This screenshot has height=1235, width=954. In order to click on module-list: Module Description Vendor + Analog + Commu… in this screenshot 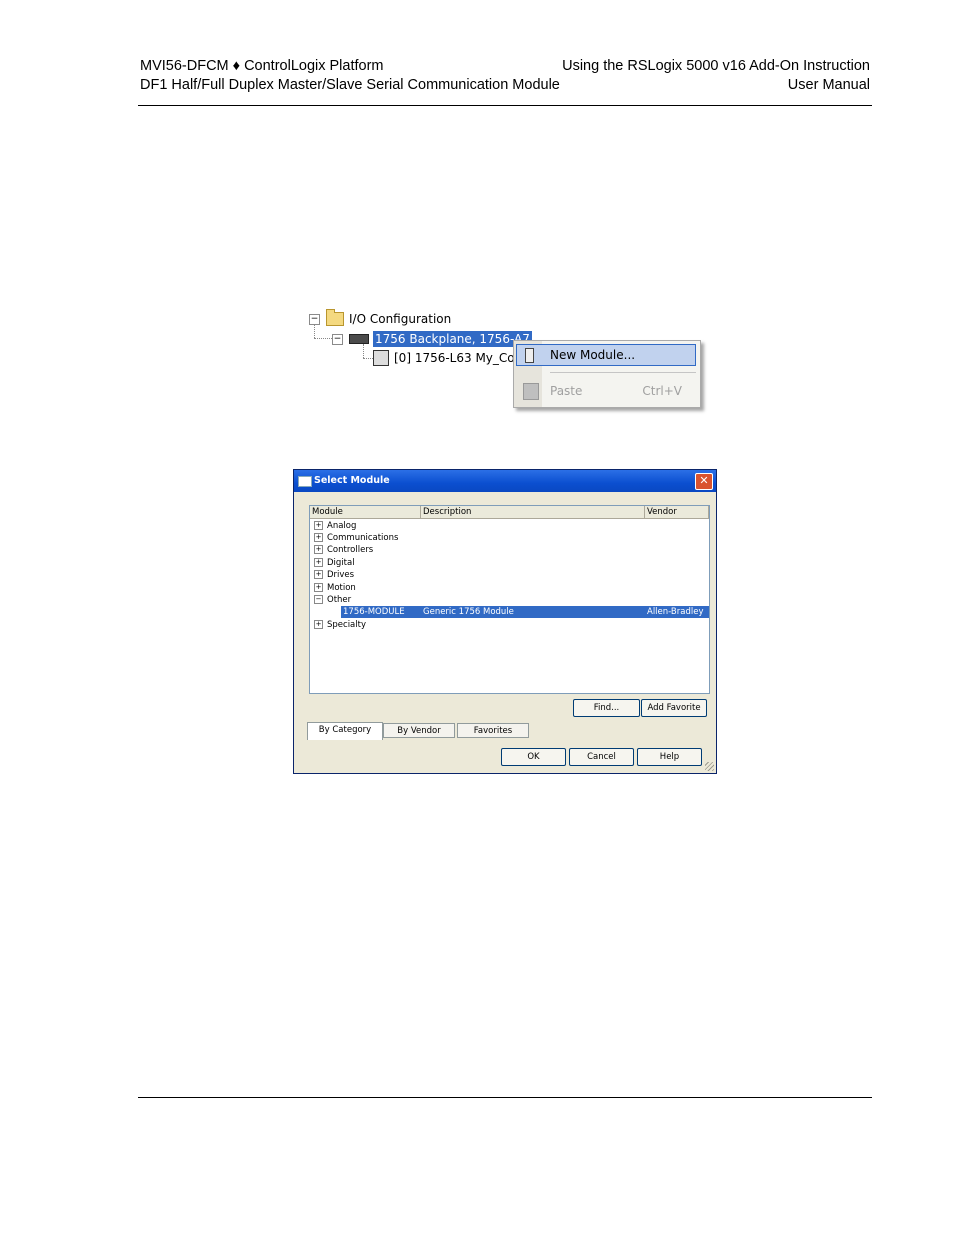, I will do `click(509, 599)`.